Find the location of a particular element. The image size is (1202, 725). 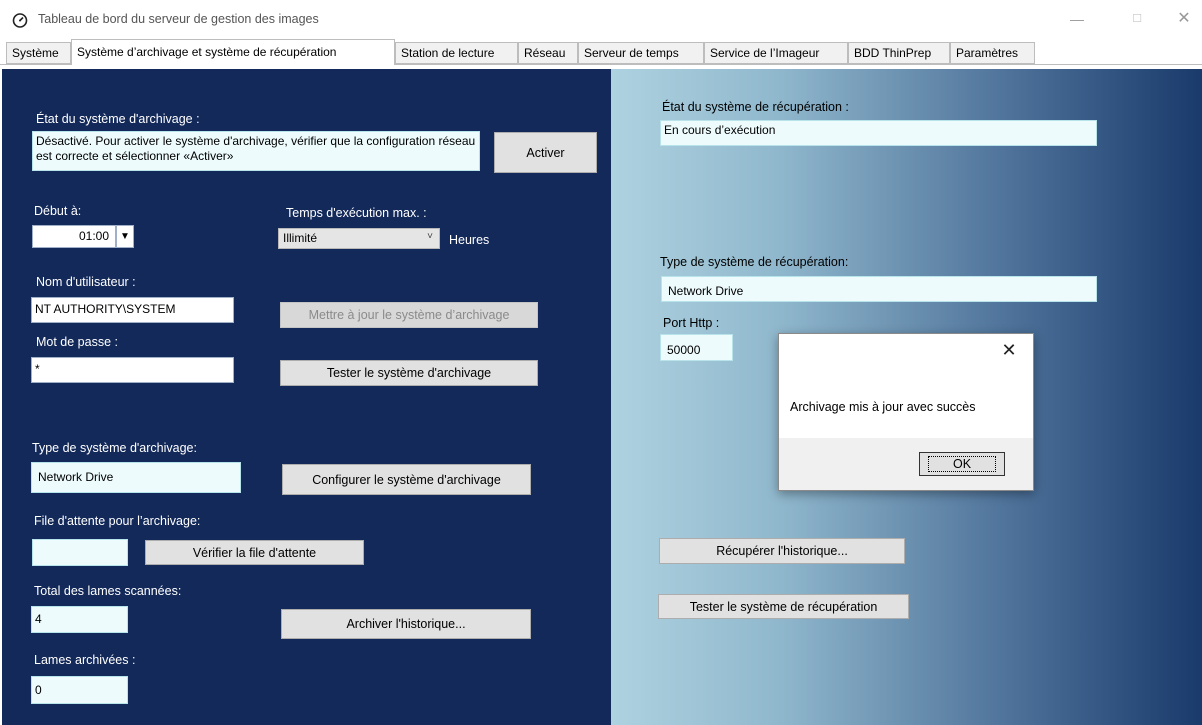

retrieval-status-label: État du système de récupération : is located at coordinates (755, 107).